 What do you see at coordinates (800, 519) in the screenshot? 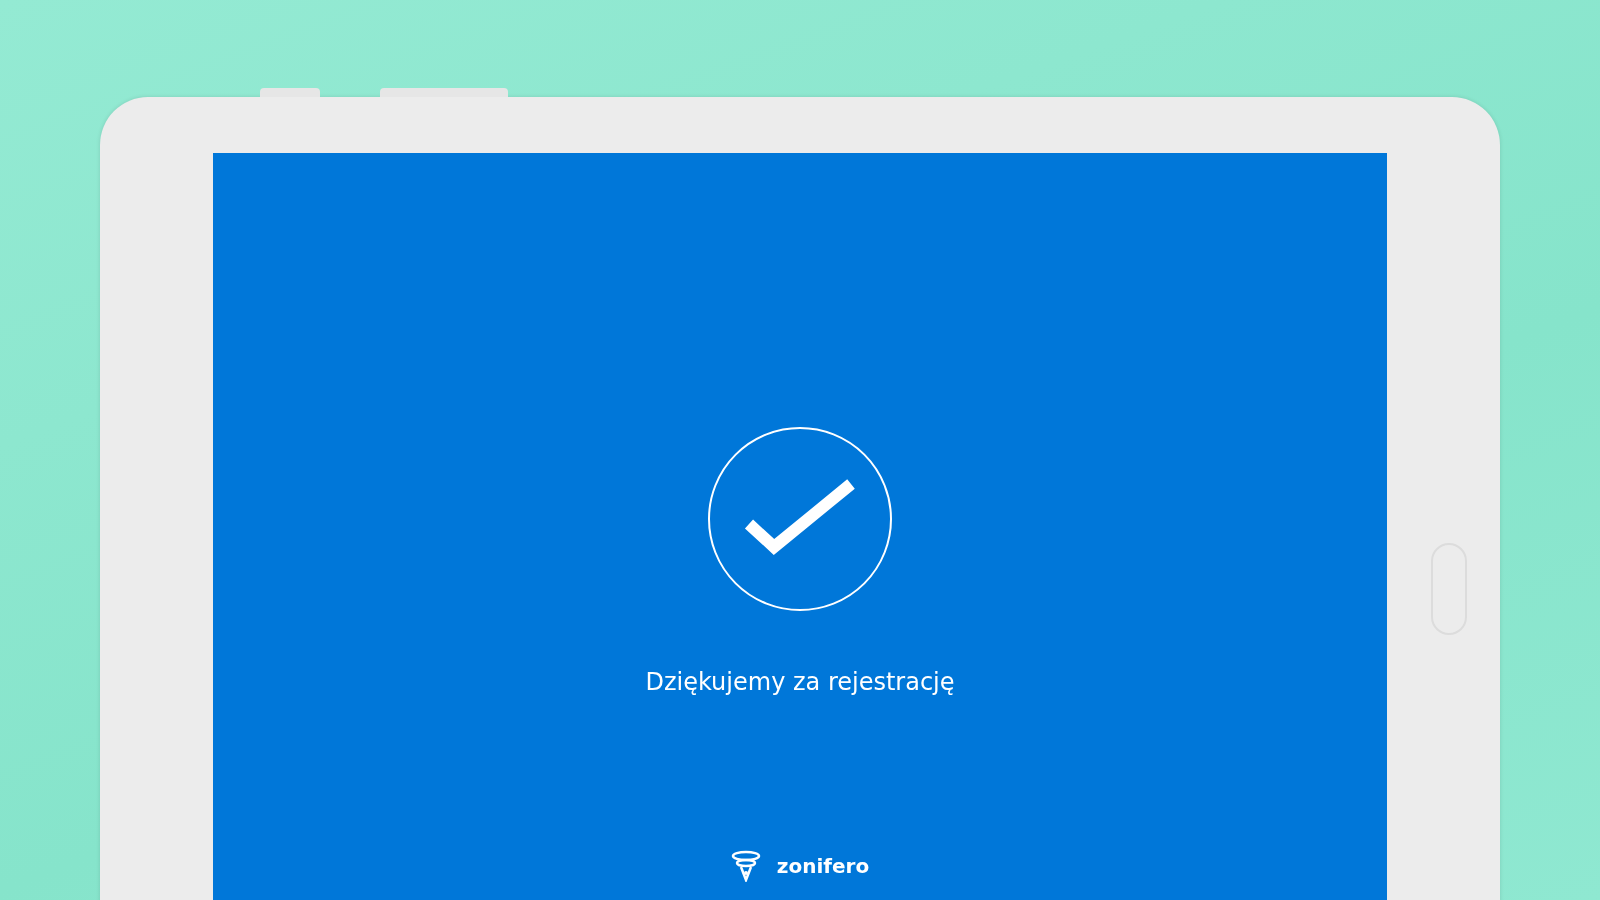
I see `checkmark-circle-icon` at bounding box center [800, 519].